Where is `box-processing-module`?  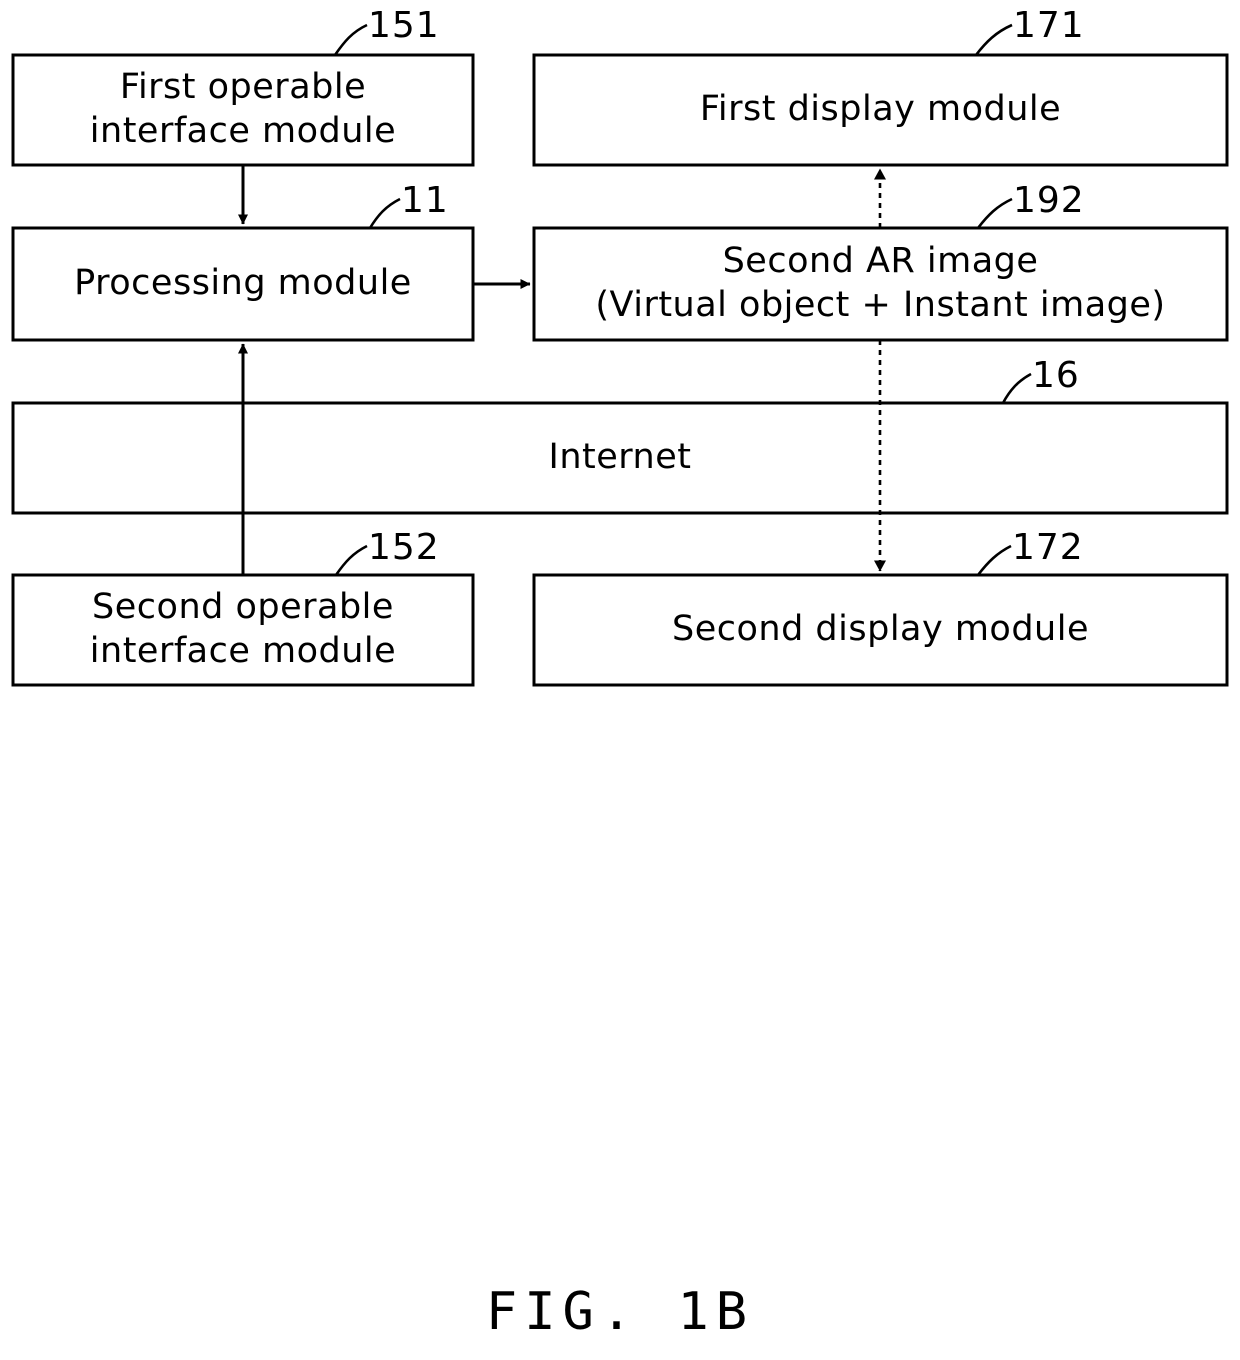 box-processing-module is located at coordinates (243, 284).